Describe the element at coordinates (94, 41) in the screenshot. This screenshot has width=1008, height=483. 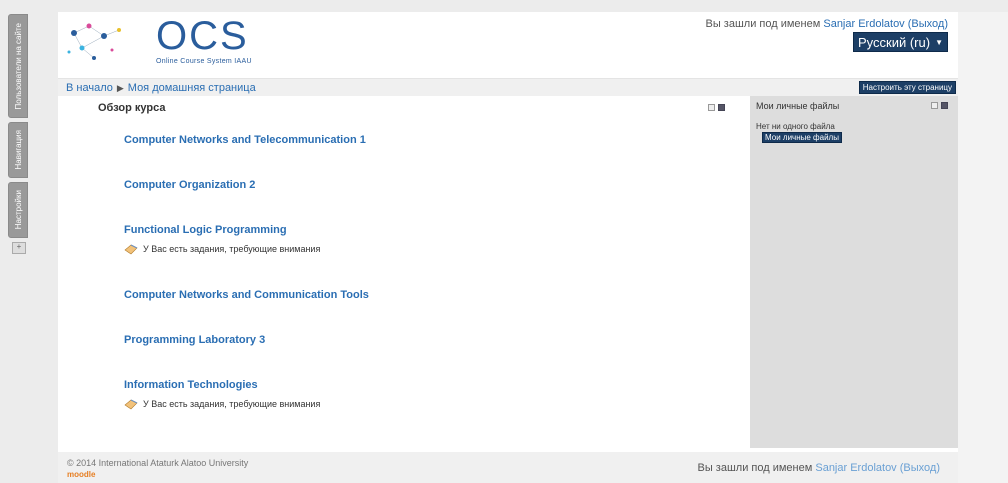
I see `network-dots-icon` at that location.